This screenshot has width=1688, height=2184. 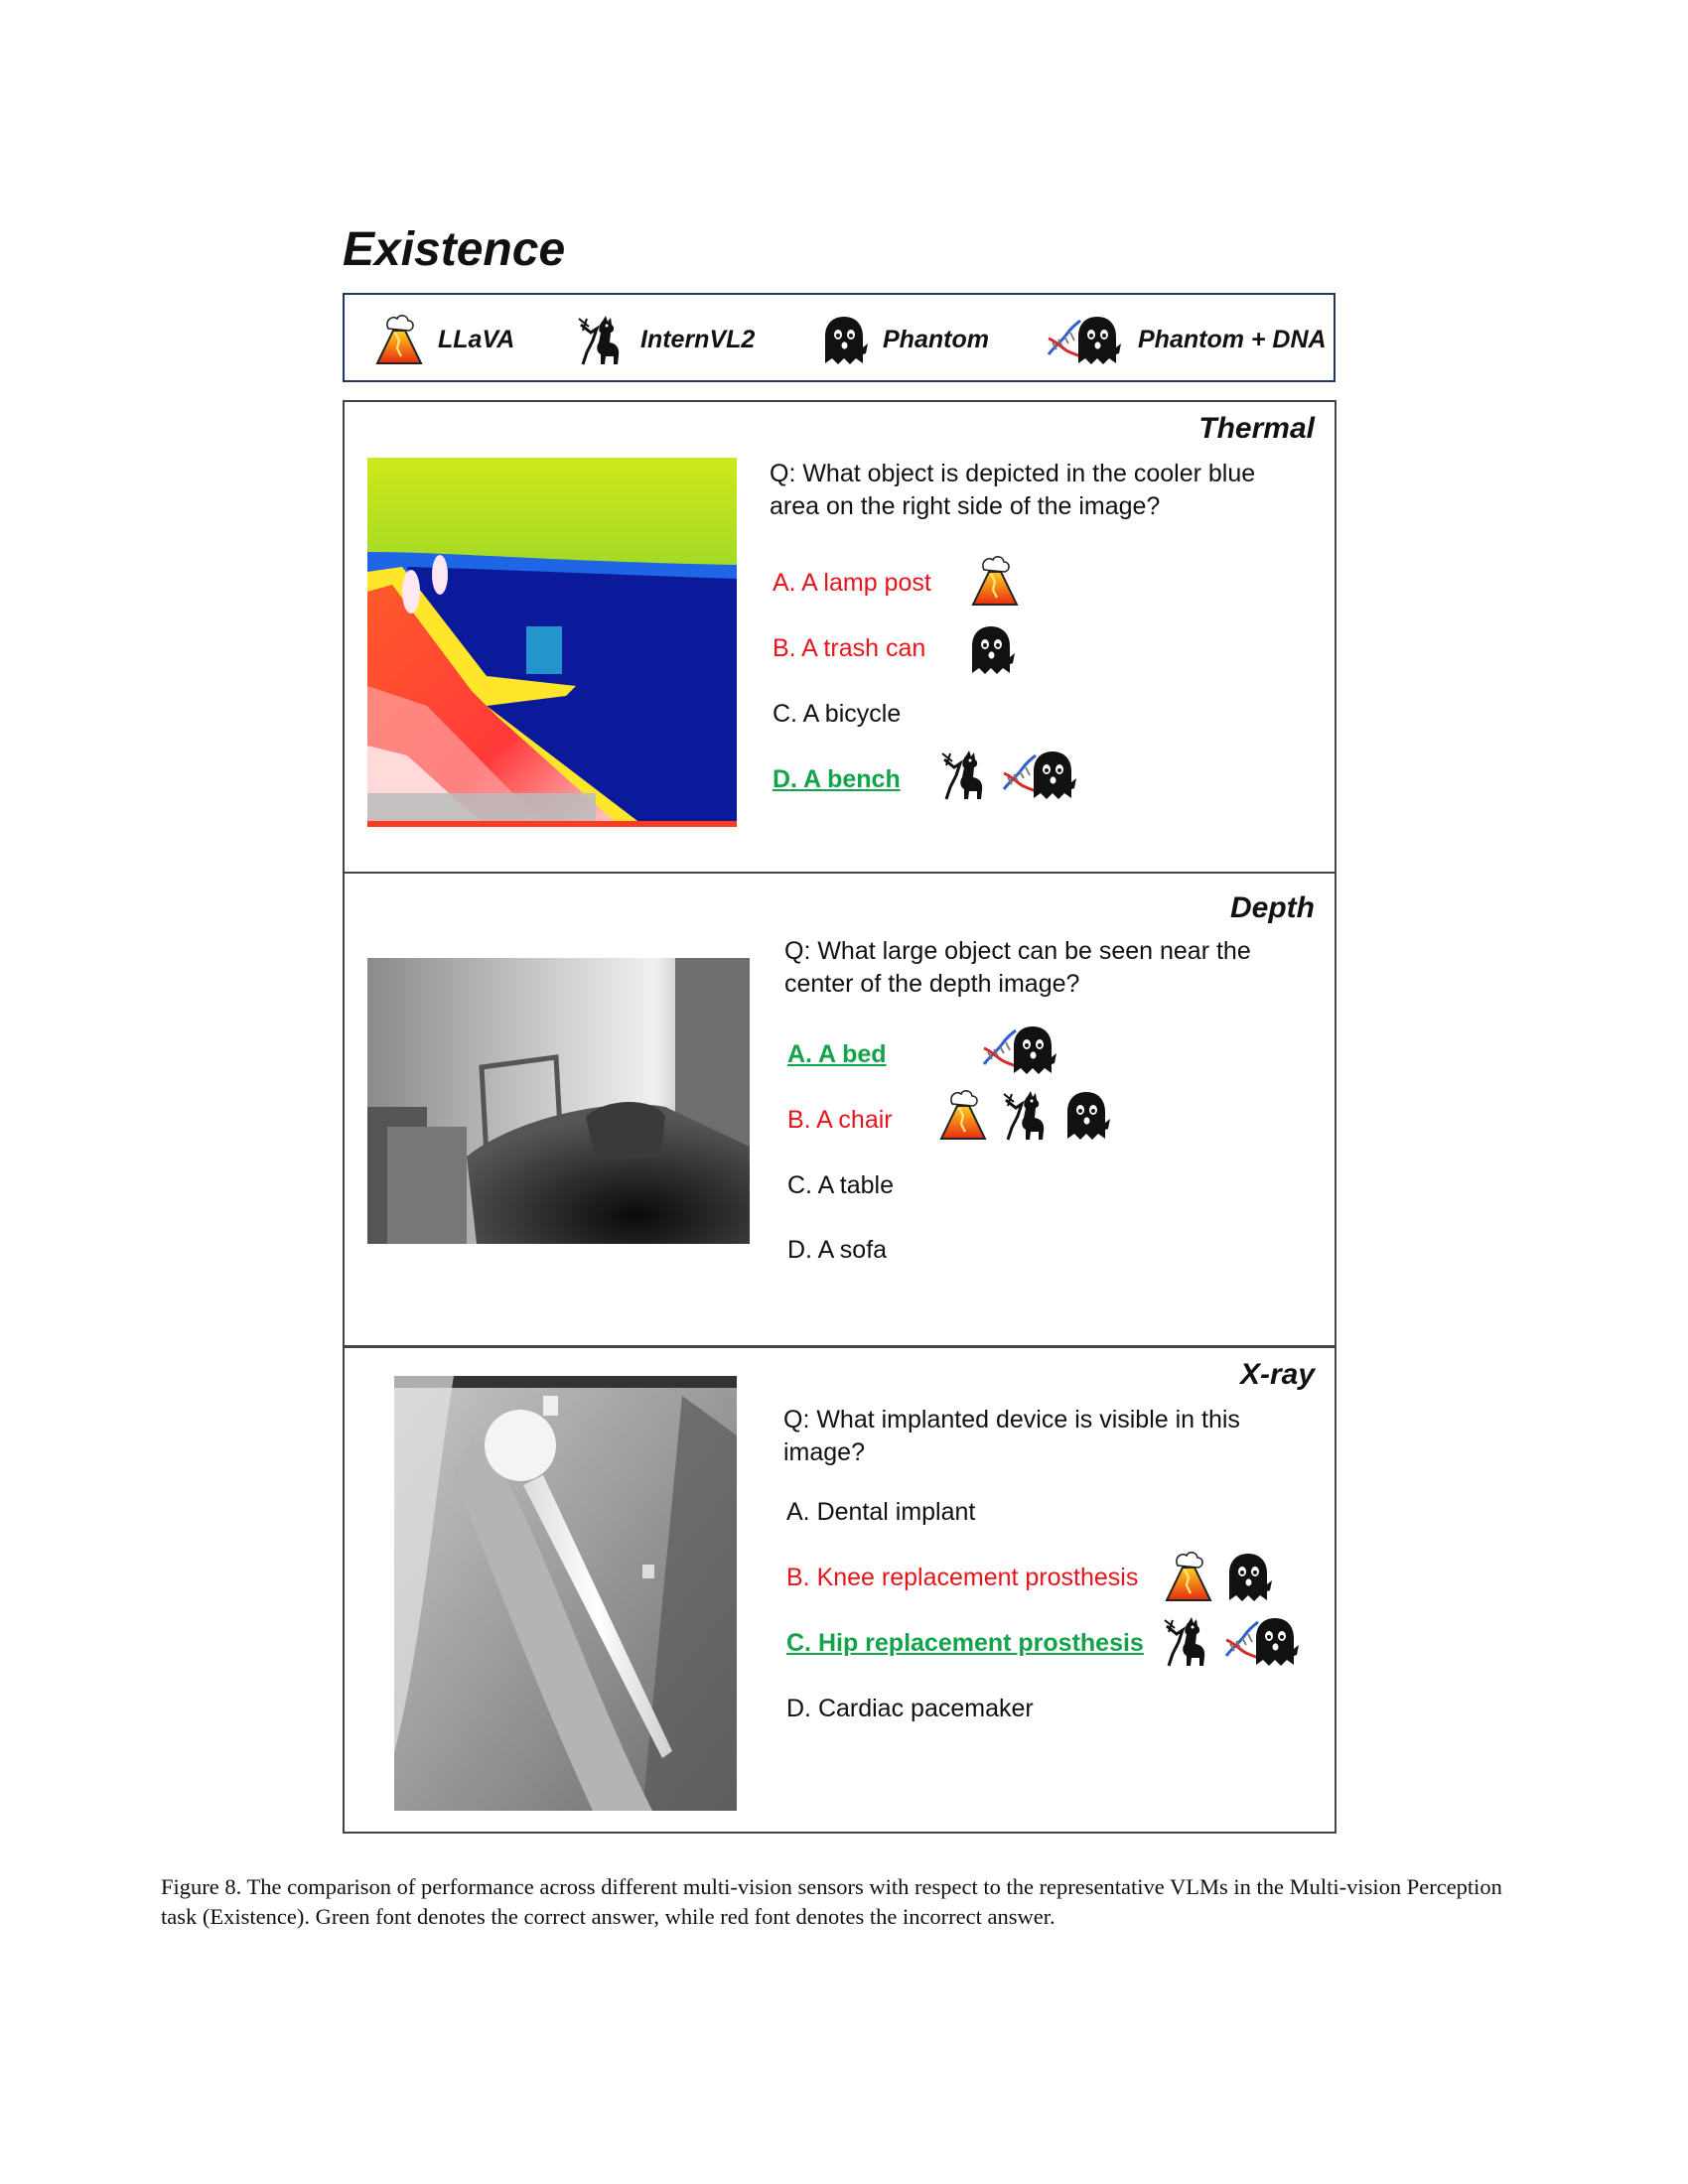 I want to click on legend-label: InternVL2, so click(x=698, y=339).